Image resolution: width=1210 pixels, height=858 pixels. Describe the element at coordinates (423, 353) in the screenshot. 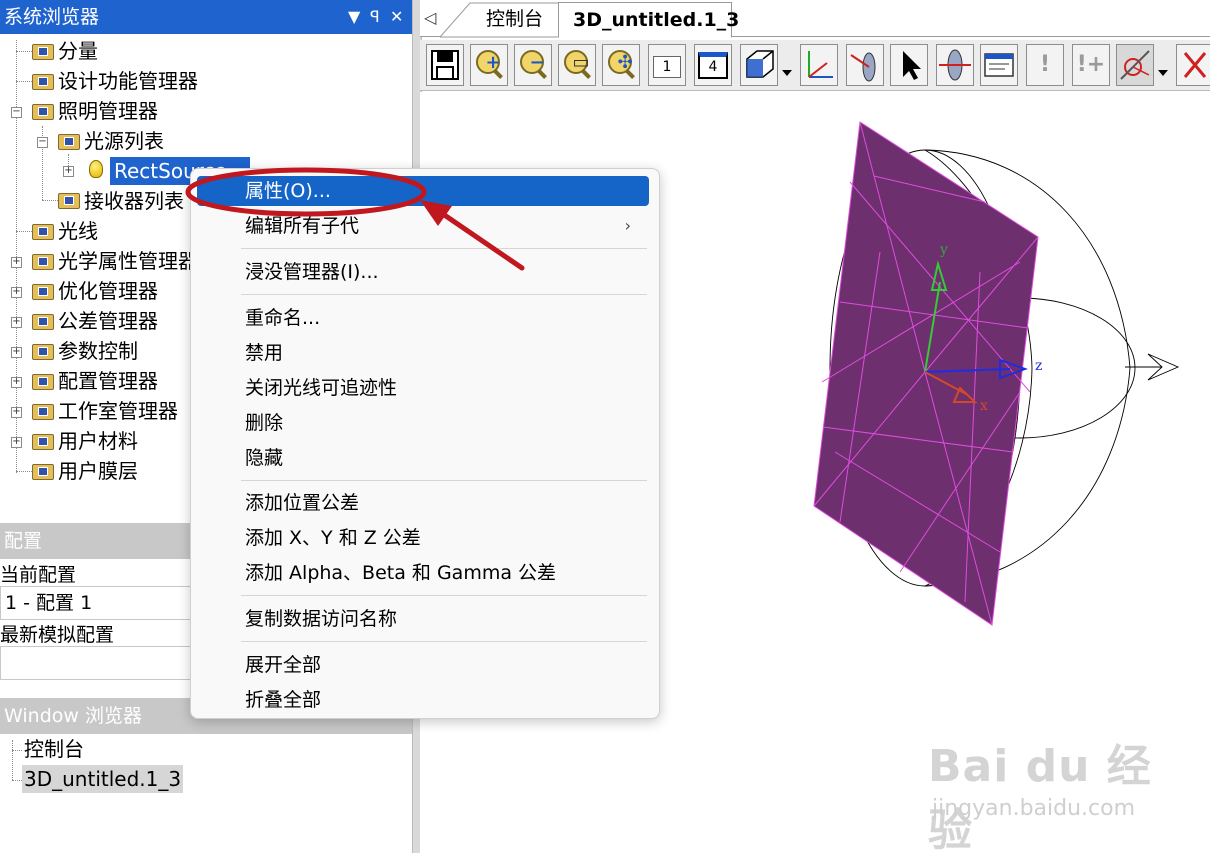

I see `menu-item-disable: 禁用` at that location.